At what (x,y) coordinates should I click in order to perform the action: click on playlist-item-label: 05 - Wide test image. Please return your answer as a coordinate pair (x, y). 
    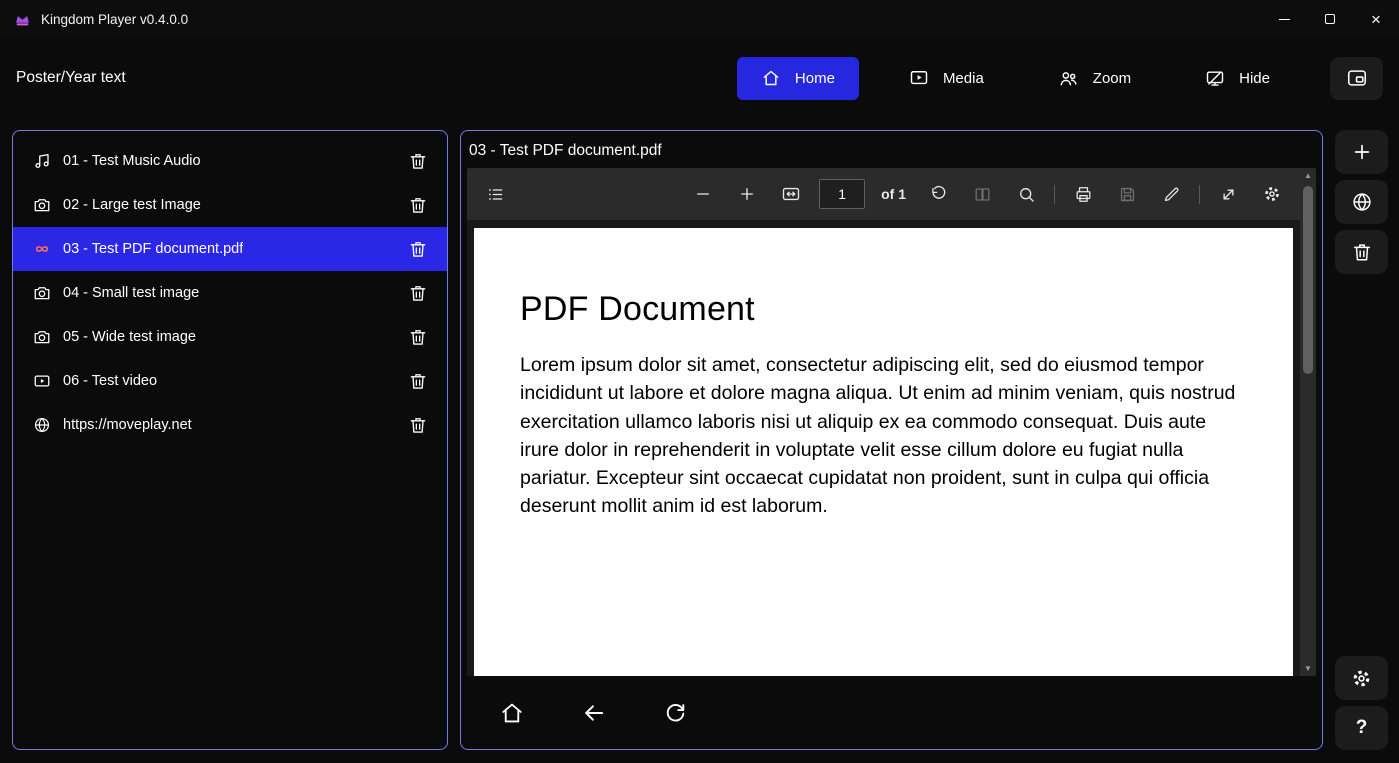
    Looking at the image, I should click on (129, 337).